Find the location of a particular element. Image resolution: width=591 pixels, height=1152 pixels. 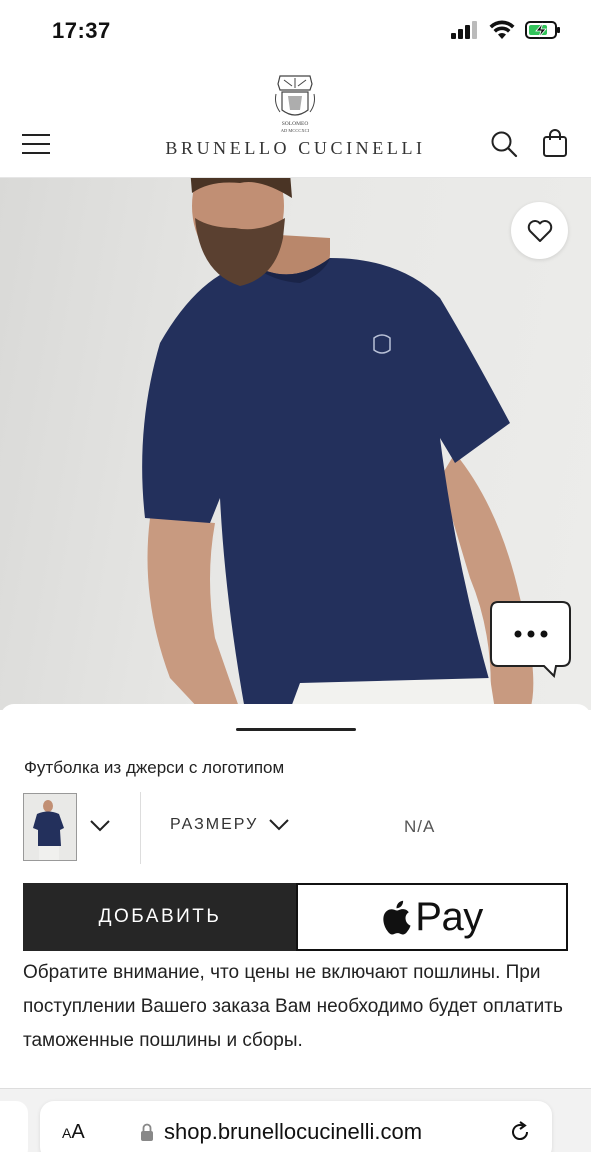

previous-tab is located at coordinates (14, 1126).